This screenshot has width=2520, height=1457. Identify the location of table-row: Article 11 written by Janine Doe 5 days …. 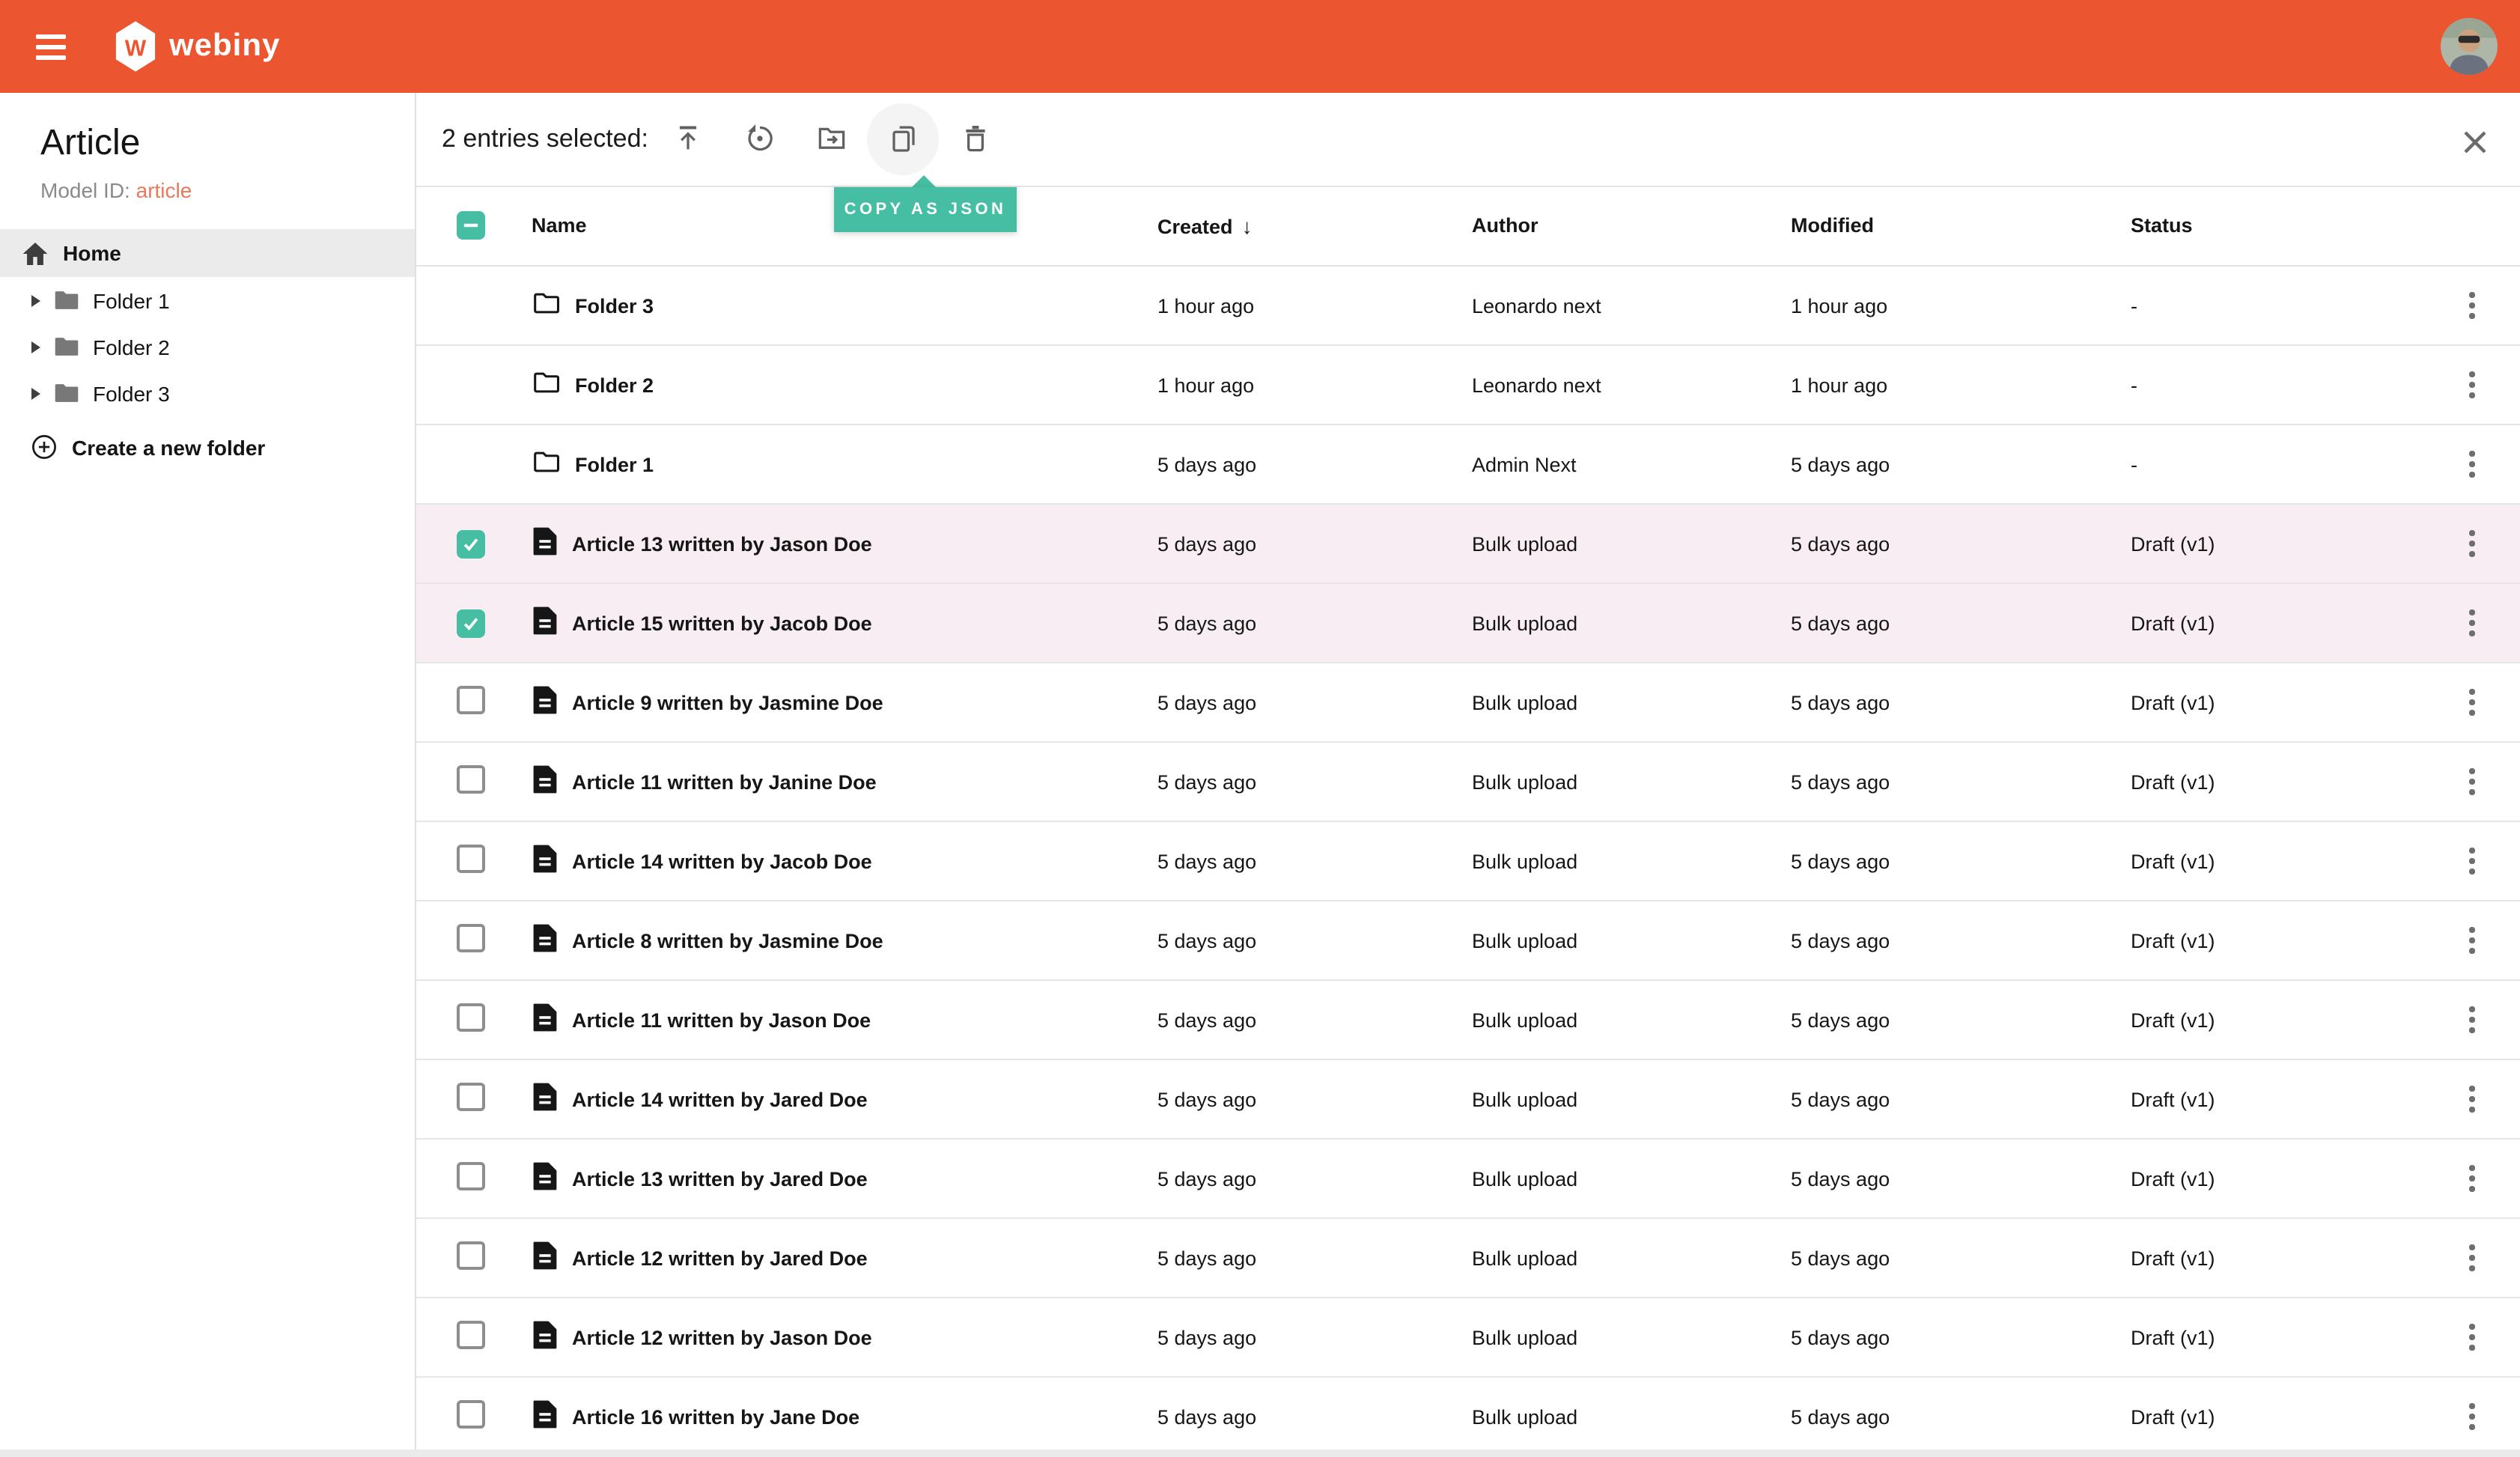
(1468, 782).